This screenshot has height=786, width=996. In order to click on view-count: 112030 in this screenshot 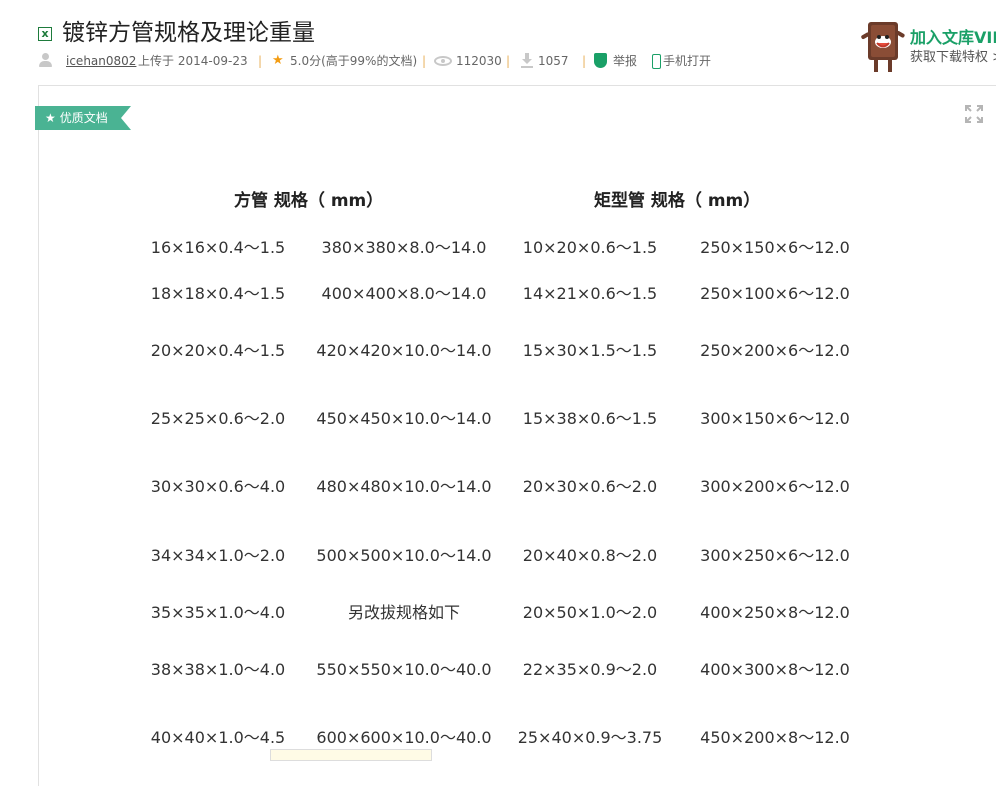, I will do `click(479, 61)`.